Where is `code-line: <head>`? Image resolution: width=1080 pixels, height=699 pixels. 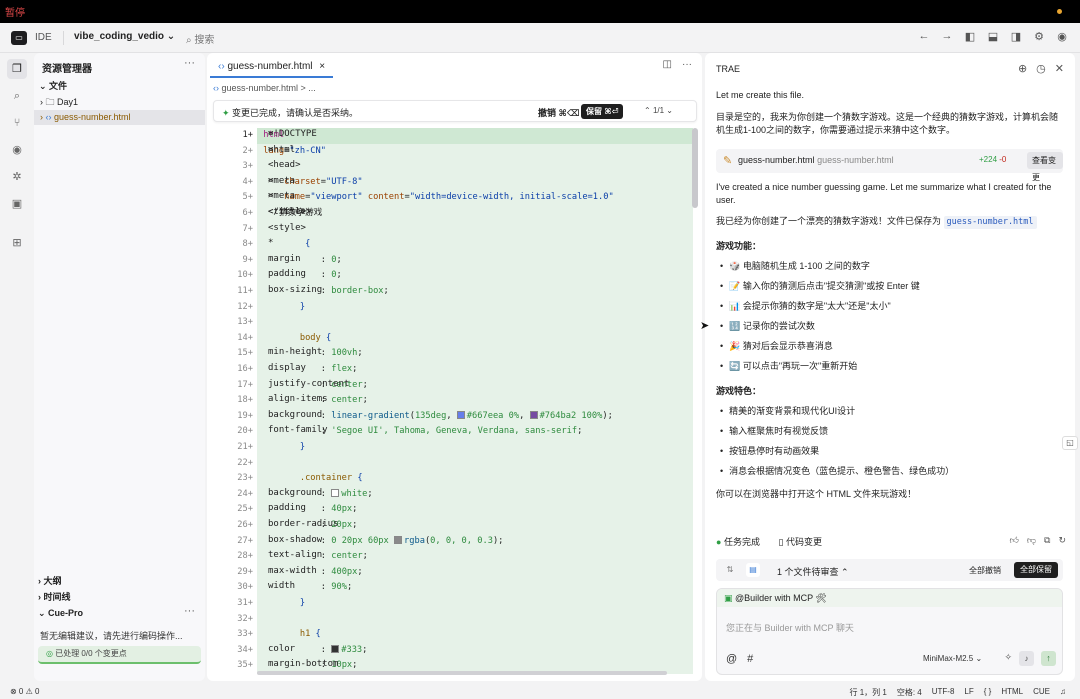 code-line: <head> is located at coordinates (475, 167).